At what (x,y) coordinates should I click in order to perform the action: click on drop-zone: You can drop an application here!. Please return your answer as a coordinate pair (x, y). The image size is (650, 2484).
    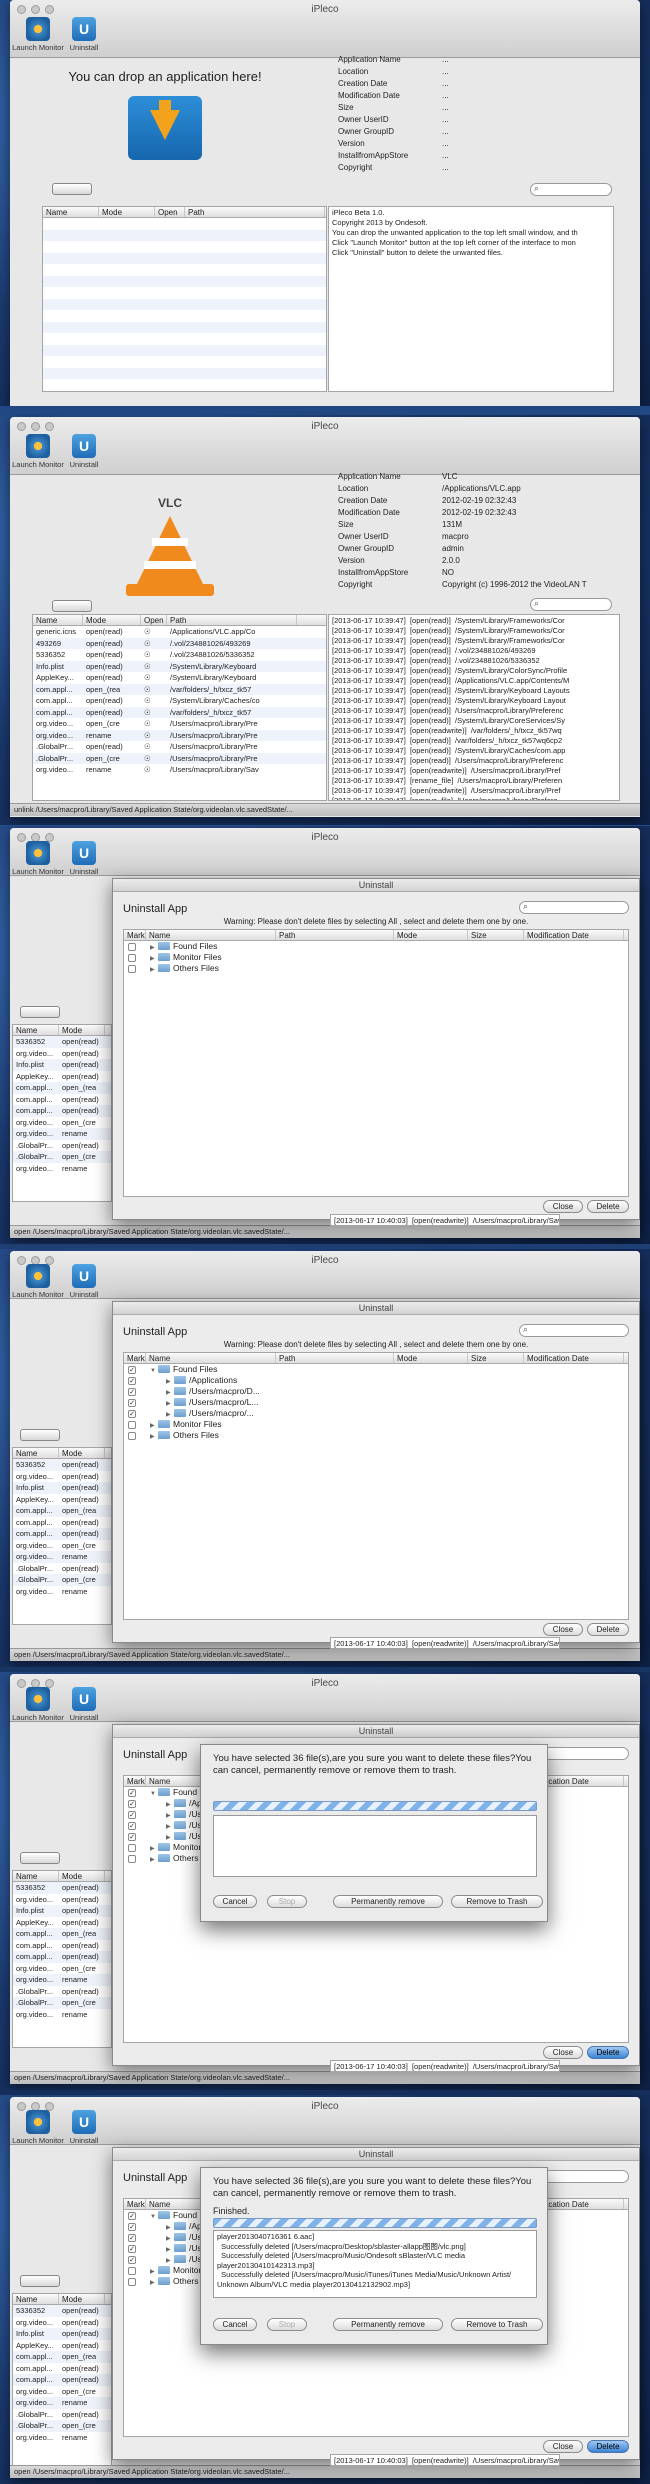
    Looking at the image, I should click on (165, 125).